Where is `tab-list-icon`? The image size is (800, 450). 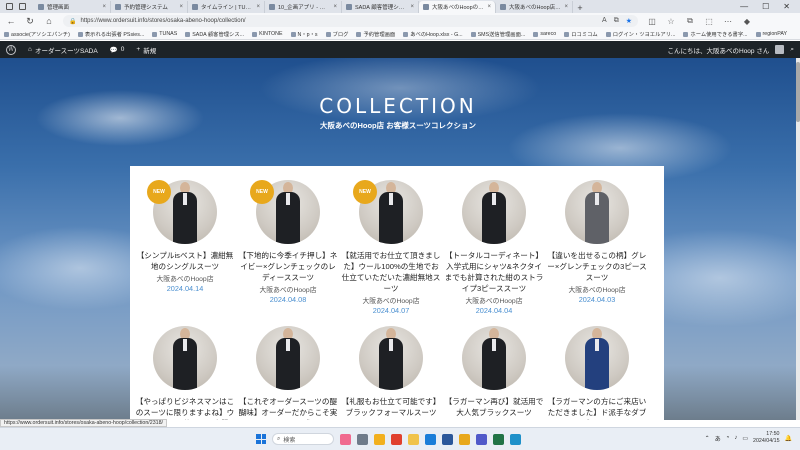
tab-list-icon is located at coordinates (22, 6).